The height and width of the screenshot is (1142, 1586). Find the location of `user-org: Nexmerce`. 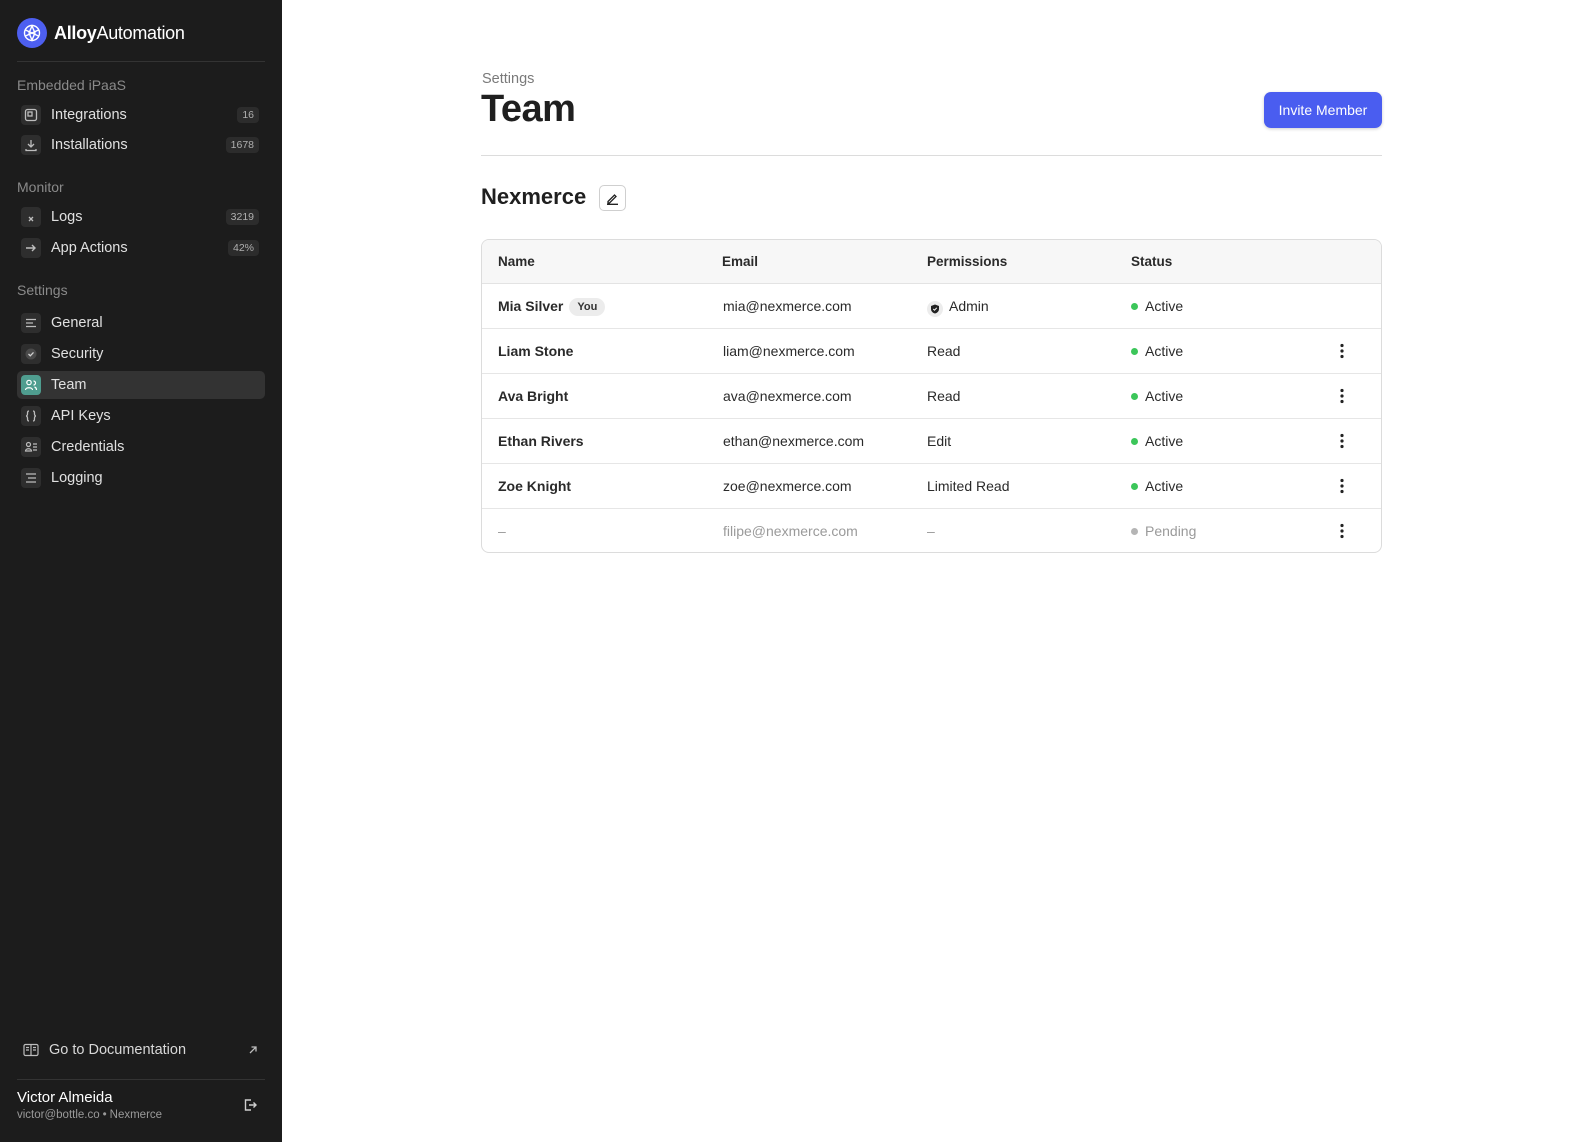

user-org: Nexmerce is located at coordinates (136, 1115).